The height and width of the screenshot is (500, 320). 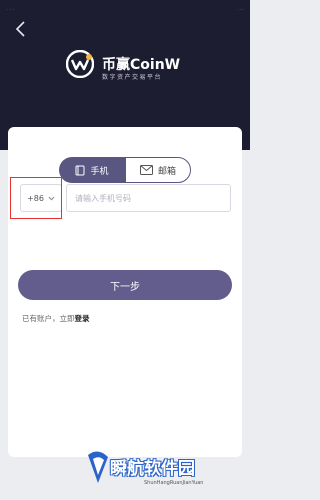 What do you see at coordinates (51, 198) in the screenshot?
I see `chevron-down-icon` at bounding box center [51, 198].